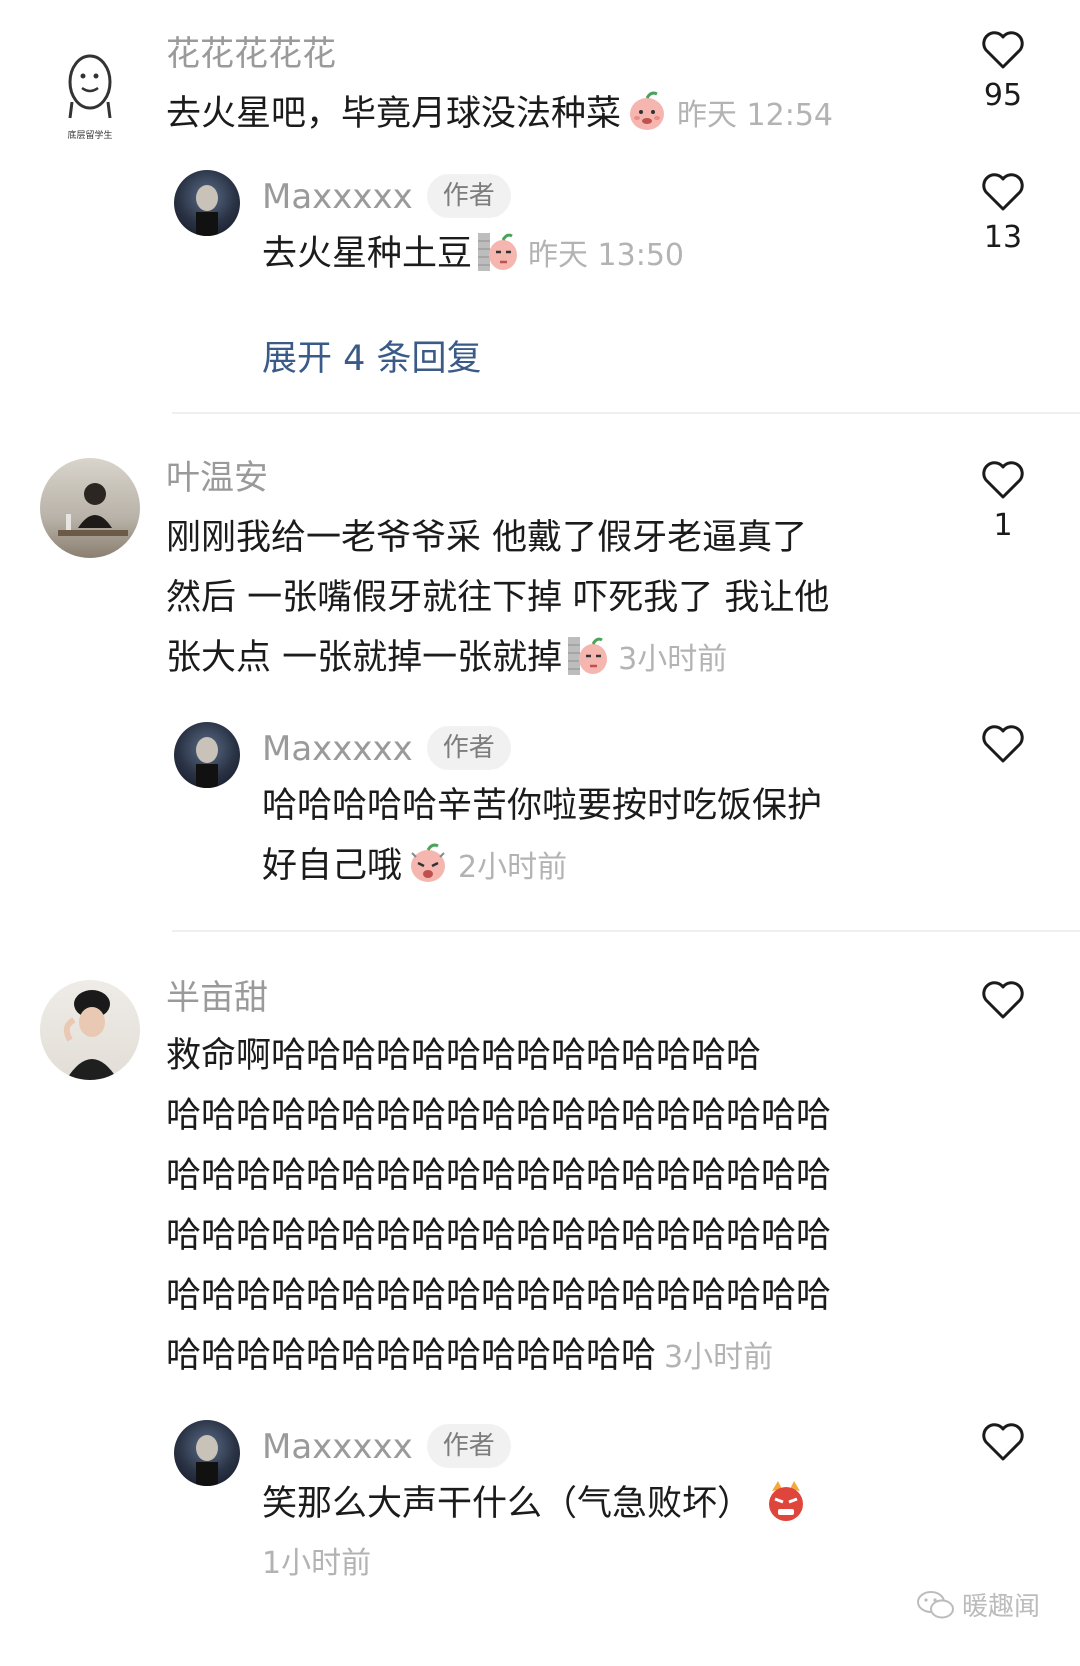 Image resolution: width=1080 pixels, height=1666 pixels. I want to click on like-count: 1, so click(1003, 525).